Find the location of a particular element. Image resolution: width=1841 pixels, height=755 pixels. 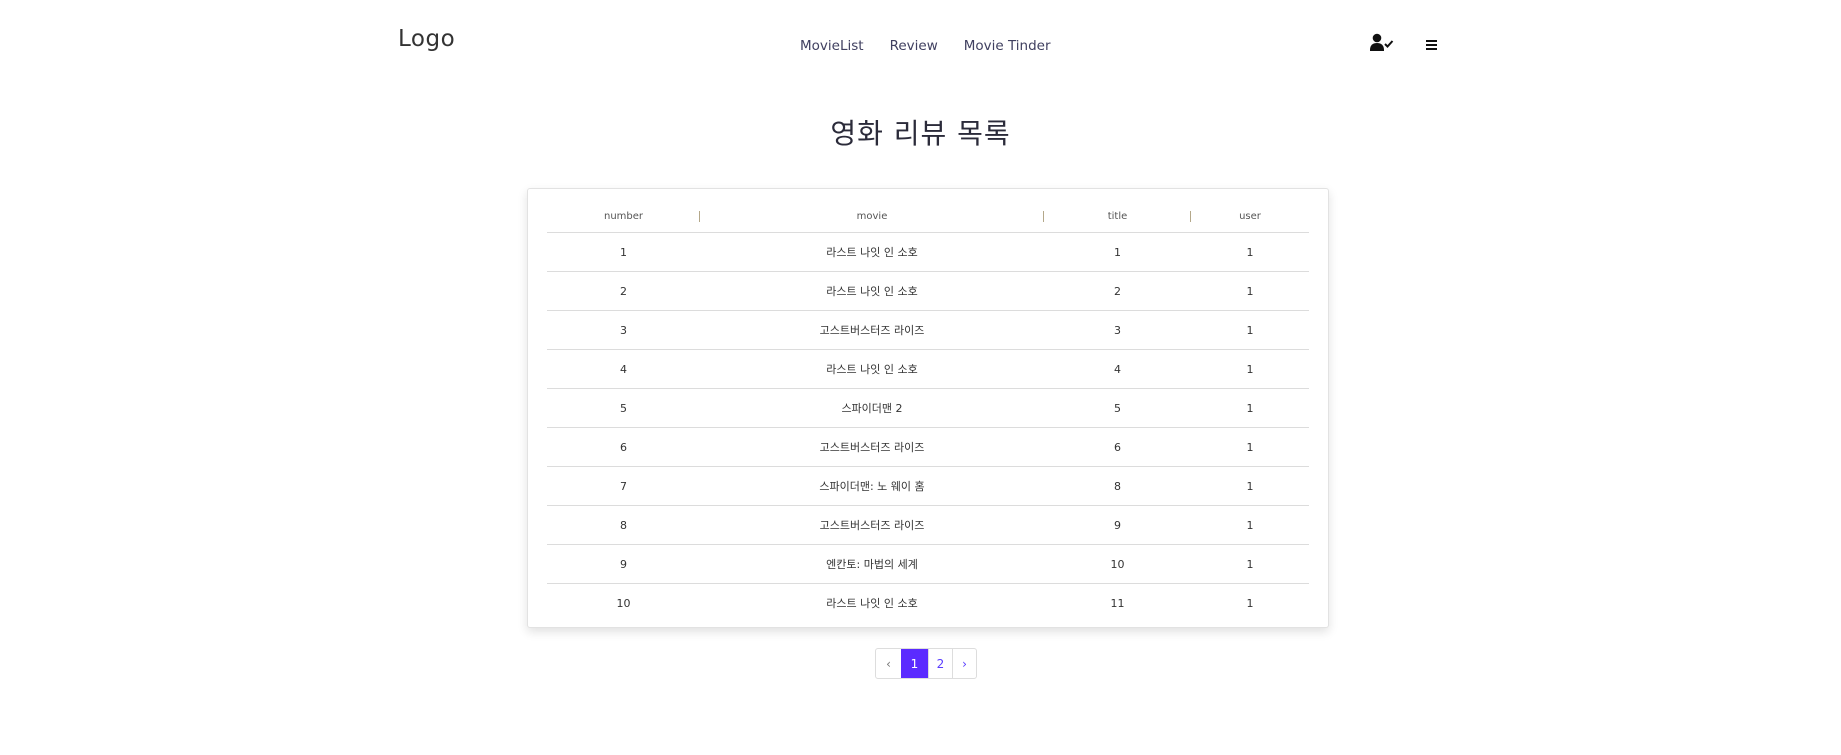

table-row: 10 라스트 나잇 인 소호 11 1 is located at coordinates (928, 603).